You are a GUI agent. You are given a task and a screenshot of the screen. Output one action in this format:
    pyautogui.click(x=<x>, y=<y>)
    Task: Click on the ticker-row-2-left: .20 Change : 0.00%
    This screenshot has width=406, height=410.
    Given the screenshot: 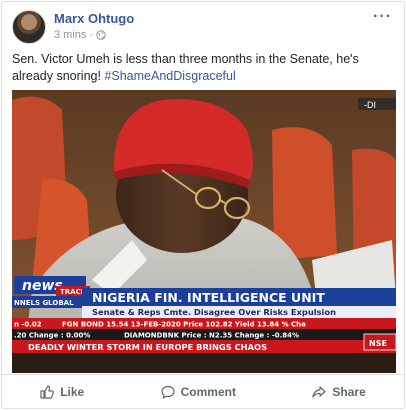 What is the action you would take?
    pyautogui.click(x=52, y=336)
    